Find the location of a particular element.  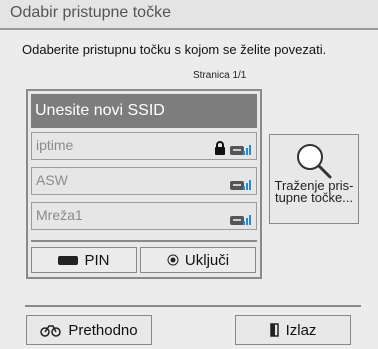

radio-target-icon is located at coordinates (173, 260).